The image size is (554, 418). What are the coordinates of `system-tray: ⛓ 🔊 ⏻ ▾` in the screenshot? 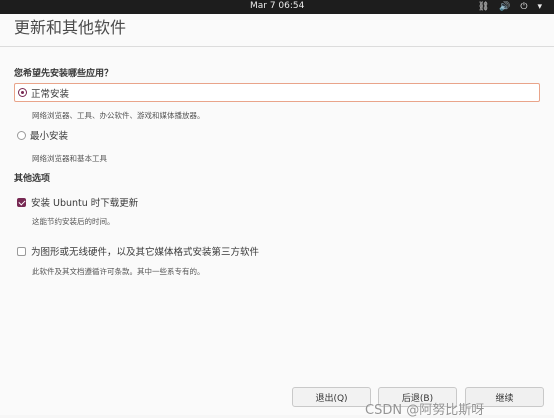 It's located at (510, 7).